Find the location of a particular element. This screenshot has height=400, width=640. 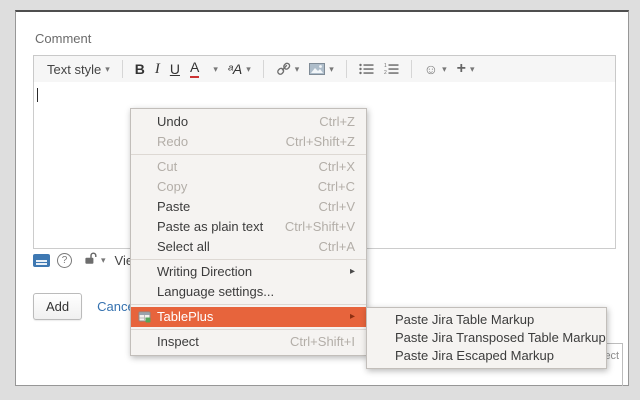

menu-item-tableplus: TablePlus ▸ is located at coordinates (248, 317).